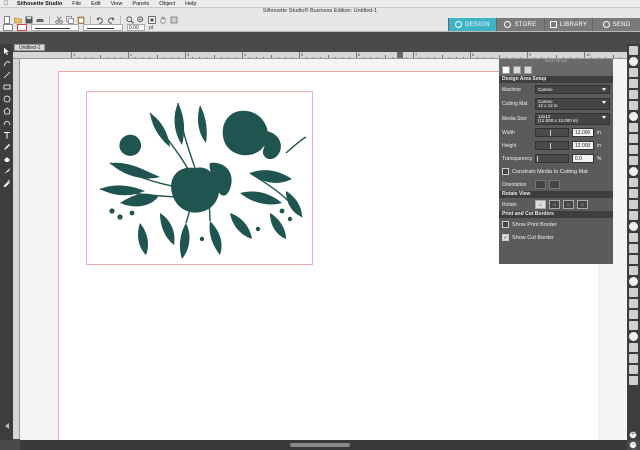 This screenshot has width=640, height=450. I want to click on rhinestone-icon, so click(633, 237).